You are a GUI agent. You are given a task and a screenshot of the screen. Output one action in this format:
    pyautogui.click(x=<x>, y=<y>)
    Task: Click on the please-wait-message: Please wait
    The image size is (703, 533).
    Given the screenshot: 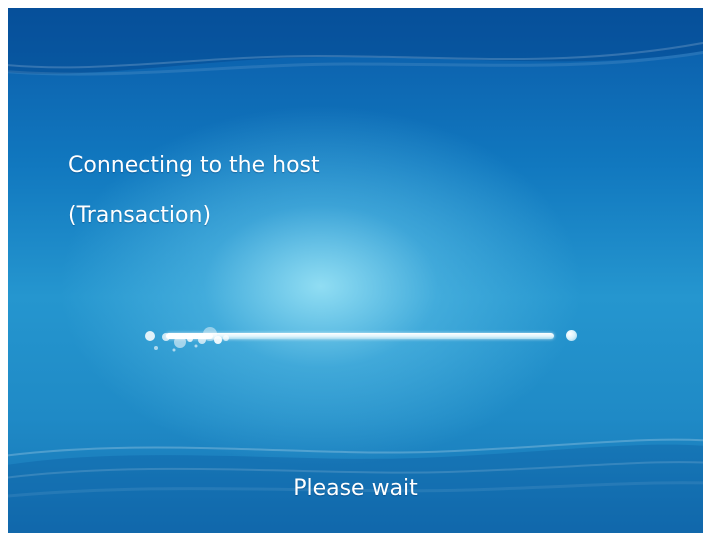 What is the action you would take?
    pyautogui.click(x=355, y=488)
    